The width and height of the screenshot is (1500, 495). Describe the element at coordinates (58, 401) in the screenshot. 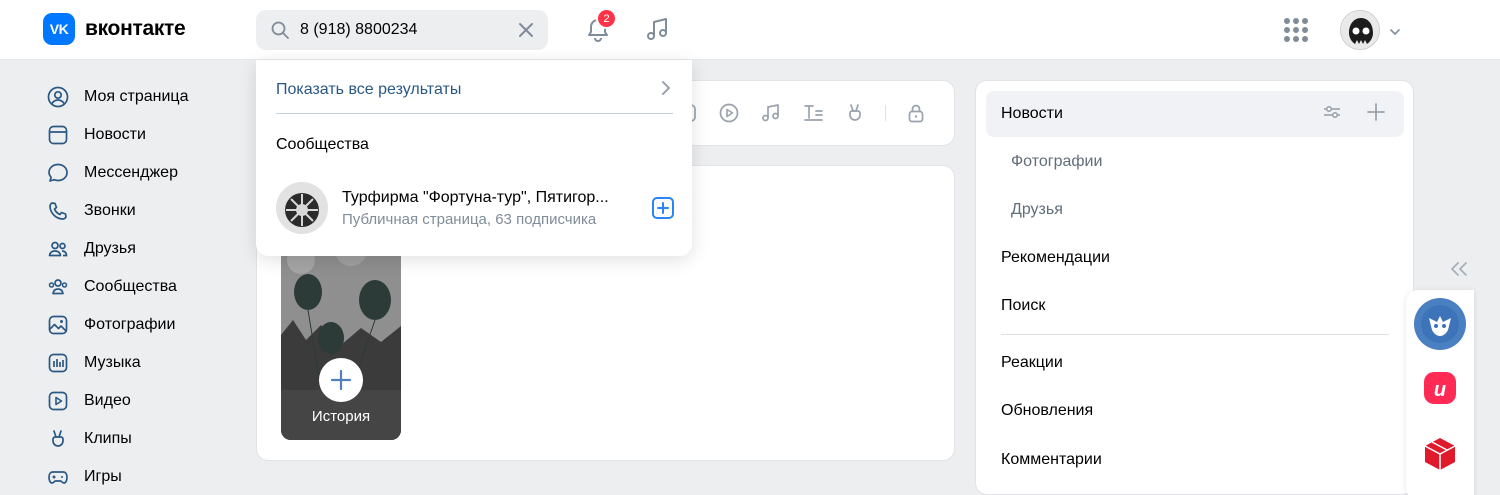

I see `video-icon` at that location.